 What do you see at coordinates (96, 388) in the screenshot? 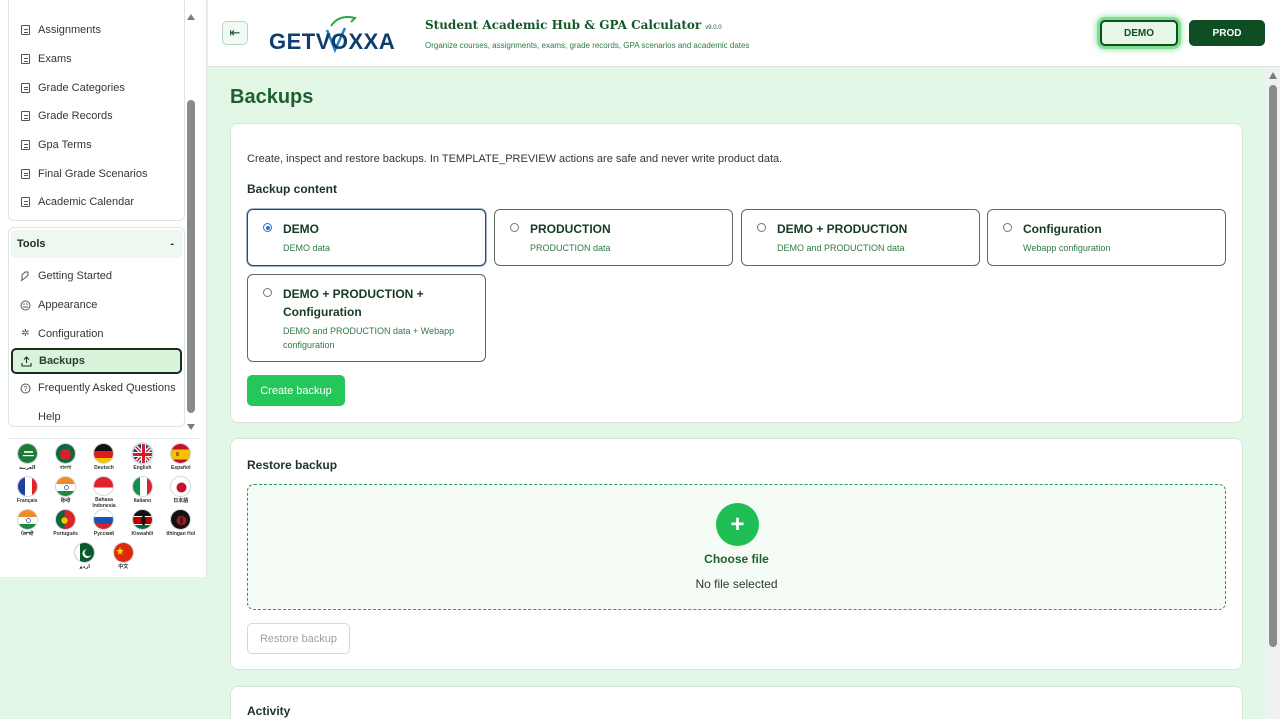
I see `sidebar-item-faq: ? Frequently Asked Questions` at bounding box center [96, 388].